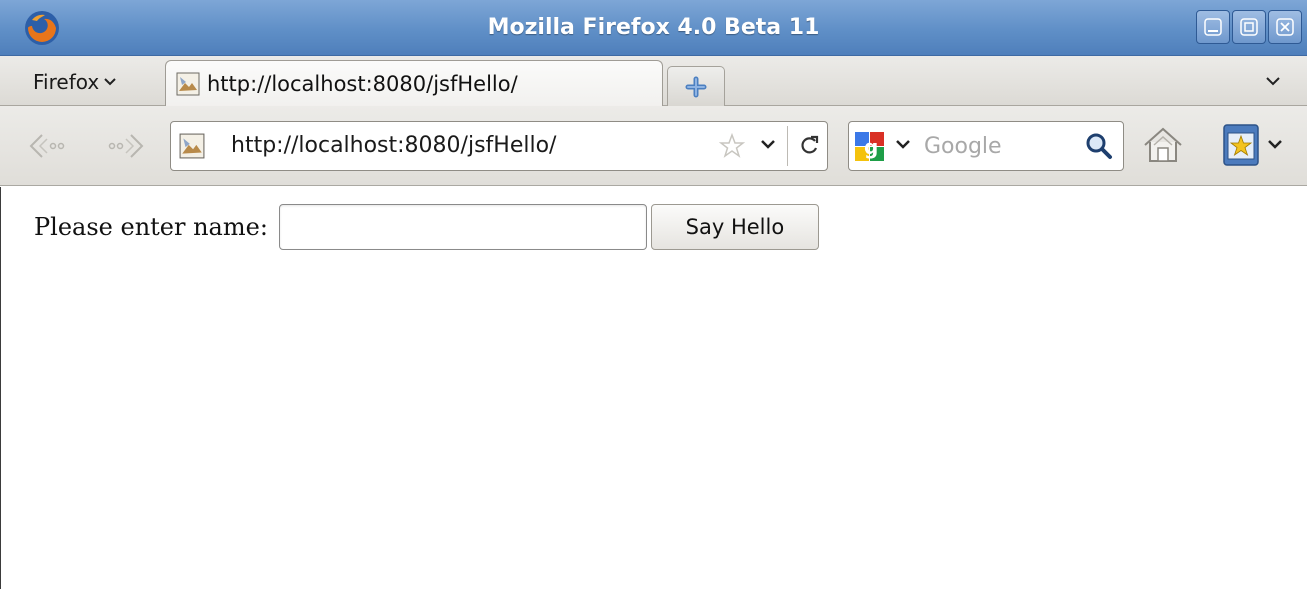 The image size is (1307, 589). I want to click on maximize-button, so click(1249, 27).